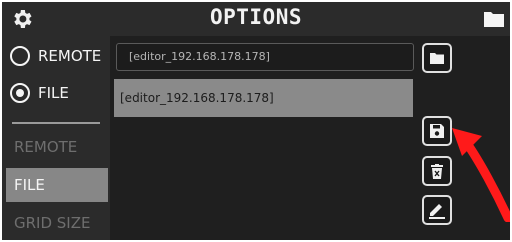 This screenshot has height=242, width=512. Describe the element at coordinates (437, 211) in the screenshot. I see `pencil-icon` at that location.